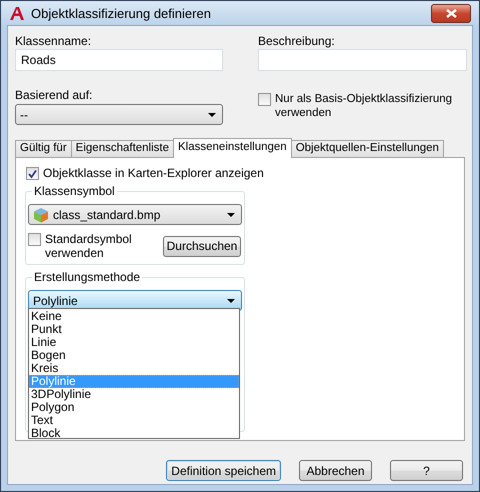 The image size is (480, 492). Describe the element at coordinates (53, 41) in the screenshot. I see `field-label: Klassenname:` at that location.